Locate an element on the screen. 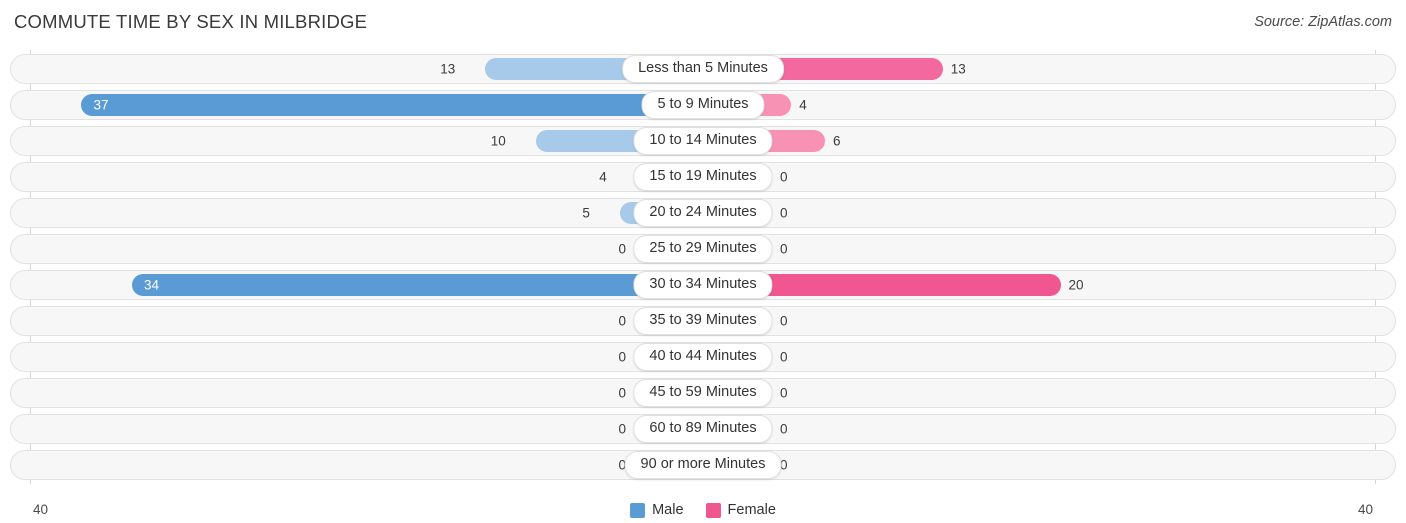  table-row: 0 0 40 to 44 Minutes is located at coordinates (703, 357).